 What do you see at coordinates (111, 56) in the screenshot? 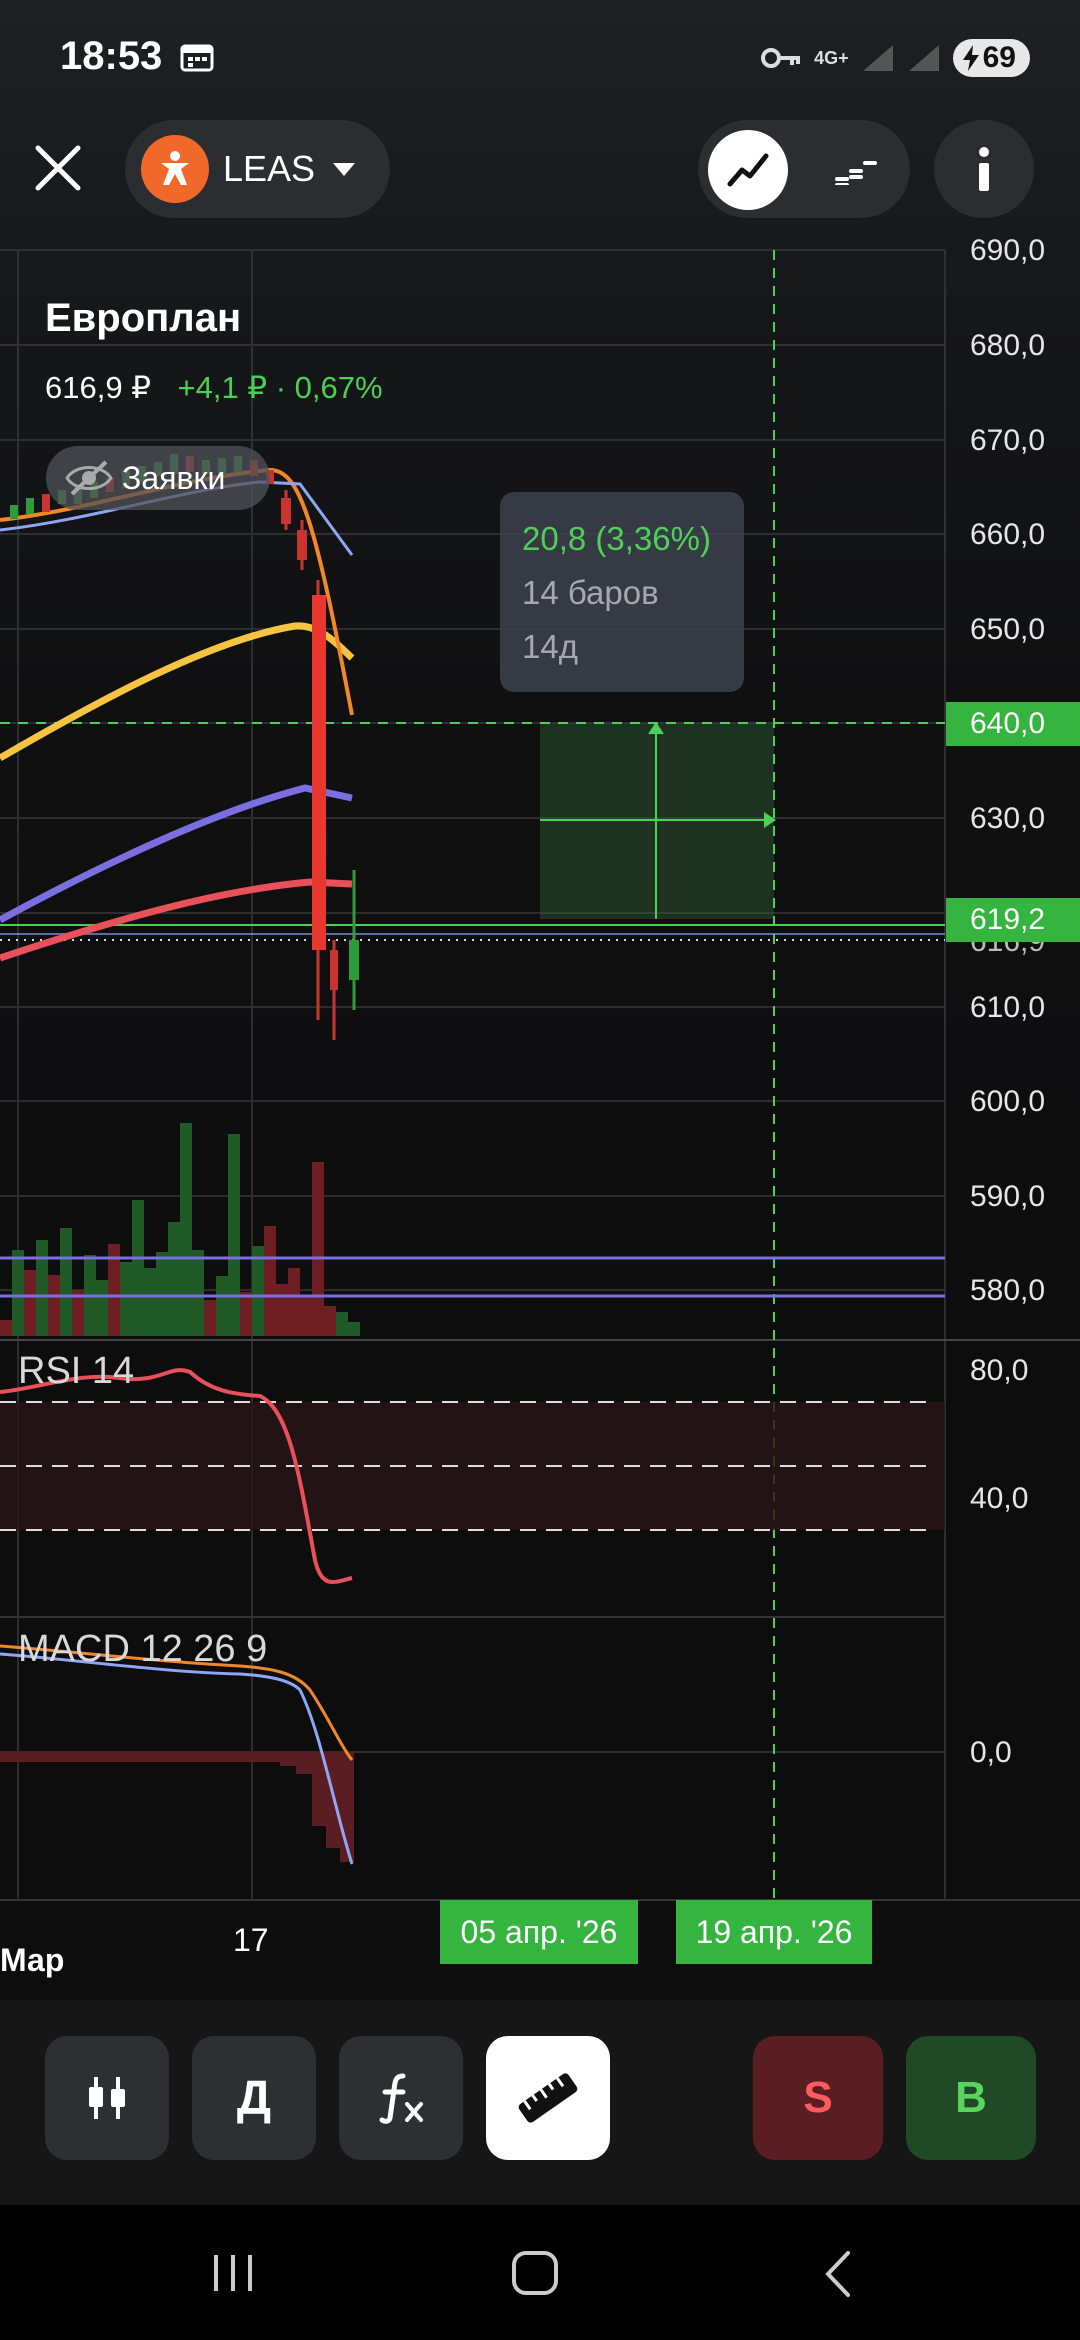
I see `status-time: 18:53` at bounding box center [111, 56].